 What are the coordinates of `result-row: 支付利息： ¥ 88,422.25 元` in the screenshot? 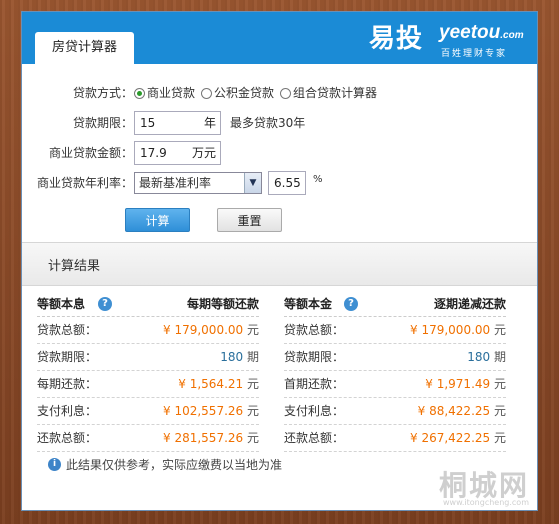 It's located at (395, 411).